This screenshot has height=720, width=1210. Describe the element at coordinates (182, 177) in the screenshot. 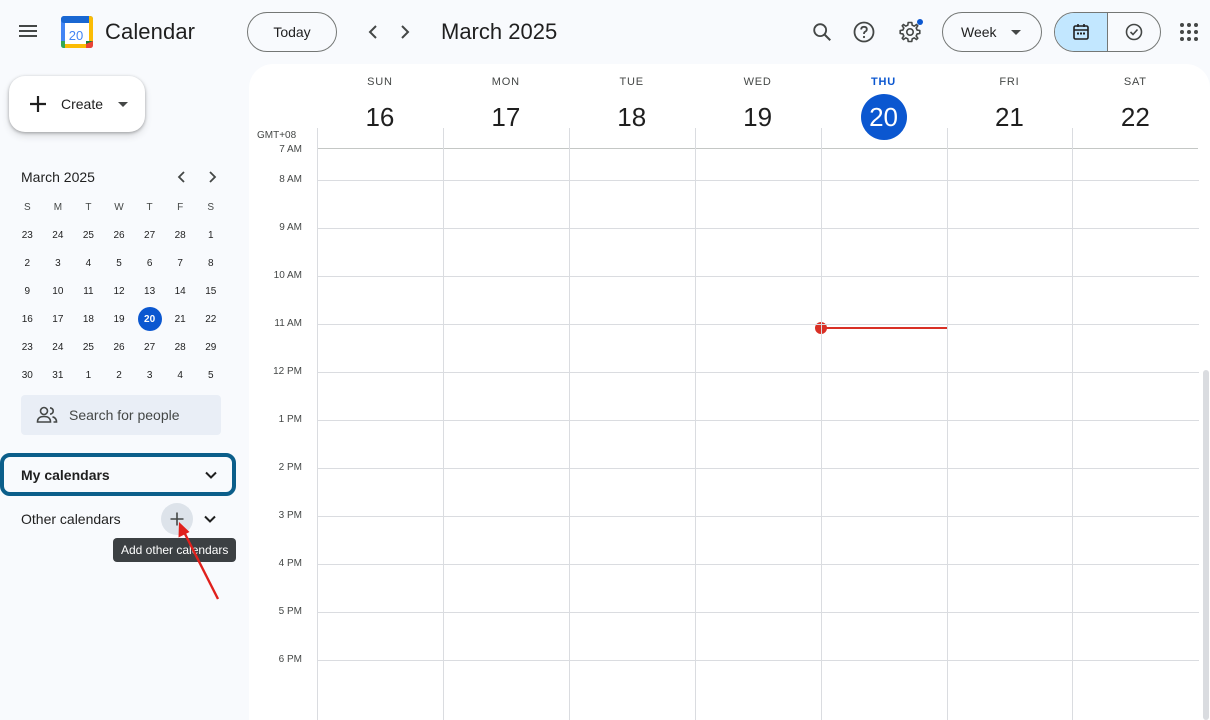

I see `mini-calendar-previous-icon` at that location.